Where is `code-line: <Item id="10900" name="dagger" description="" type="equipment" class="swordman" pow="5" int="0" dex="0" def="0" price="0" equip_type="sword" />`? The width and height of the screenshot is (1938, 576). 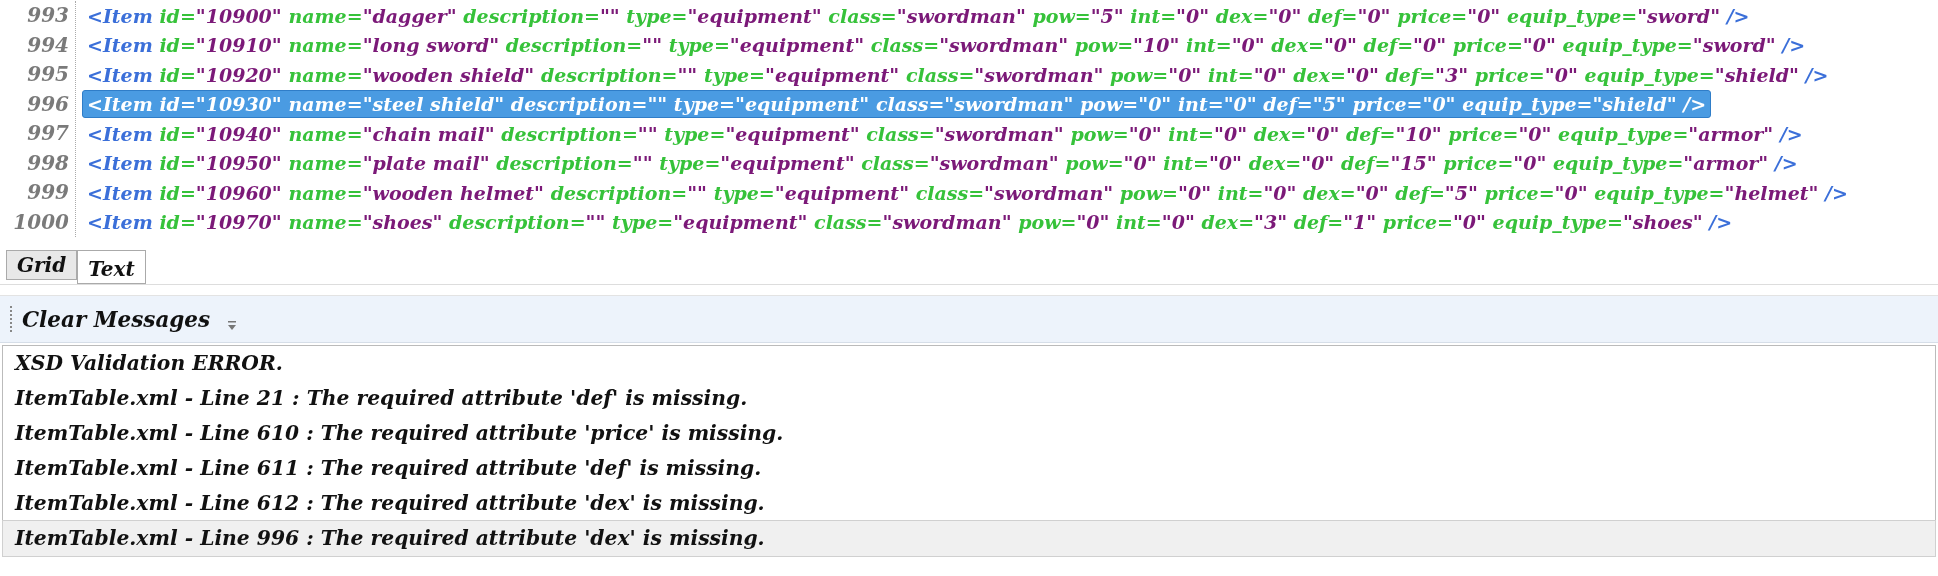
code-line: <Item id="10900" name="dagger" description="" type="equipment" class="swordman" pow="5" int="0" dex="0" def="0" price="0" equip_type="sword" /> is located at coordinates (918, 16).